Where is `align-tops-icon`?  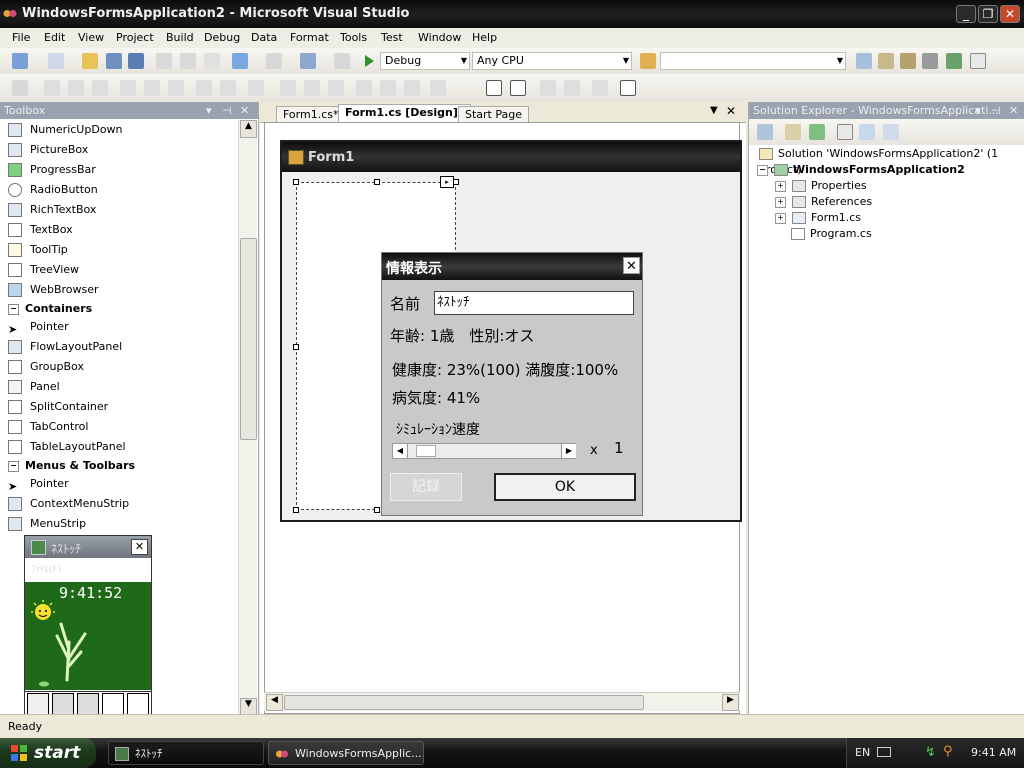
align-tops-icon is located at coordinates (128, 88).